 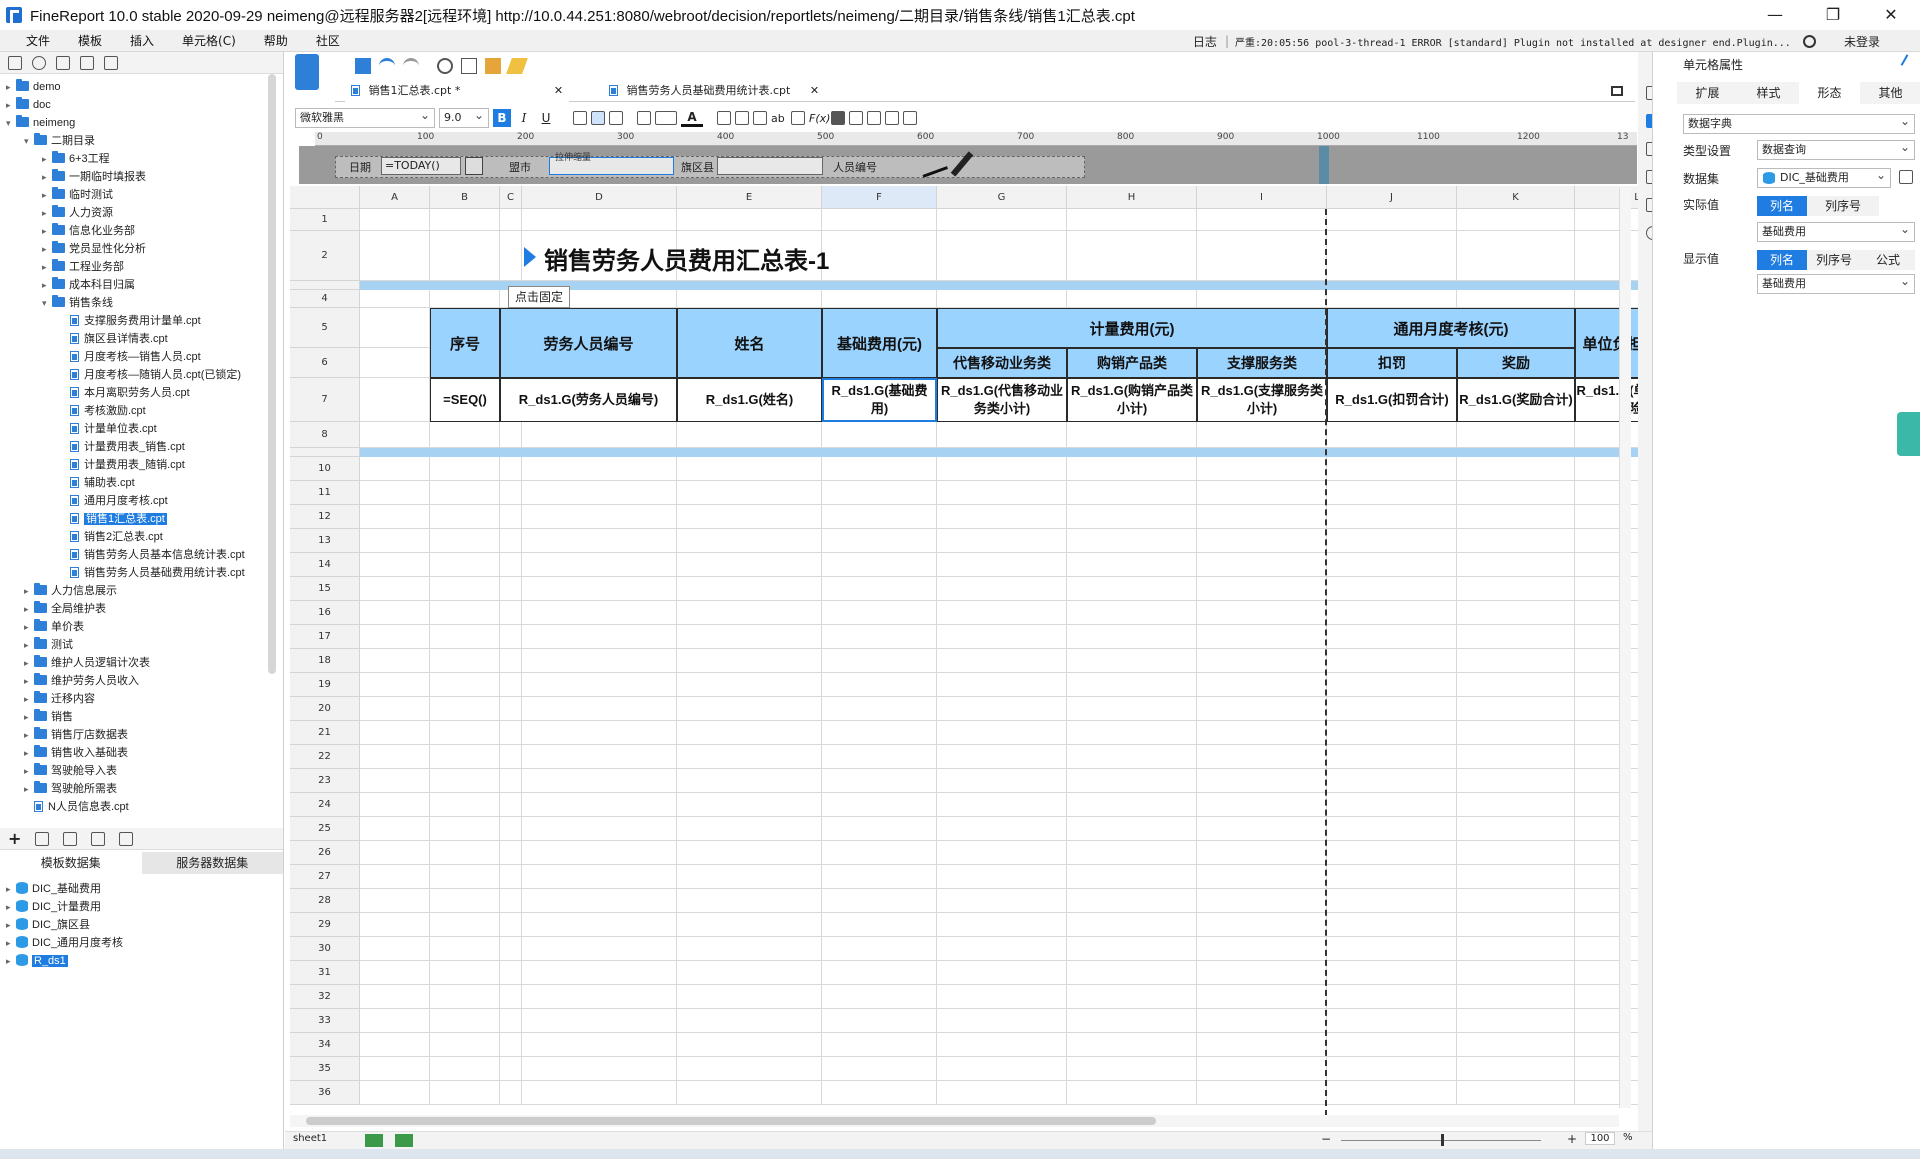 I want to click on tree-folder: ▸ 人力资源, so click(x=77, y=213).